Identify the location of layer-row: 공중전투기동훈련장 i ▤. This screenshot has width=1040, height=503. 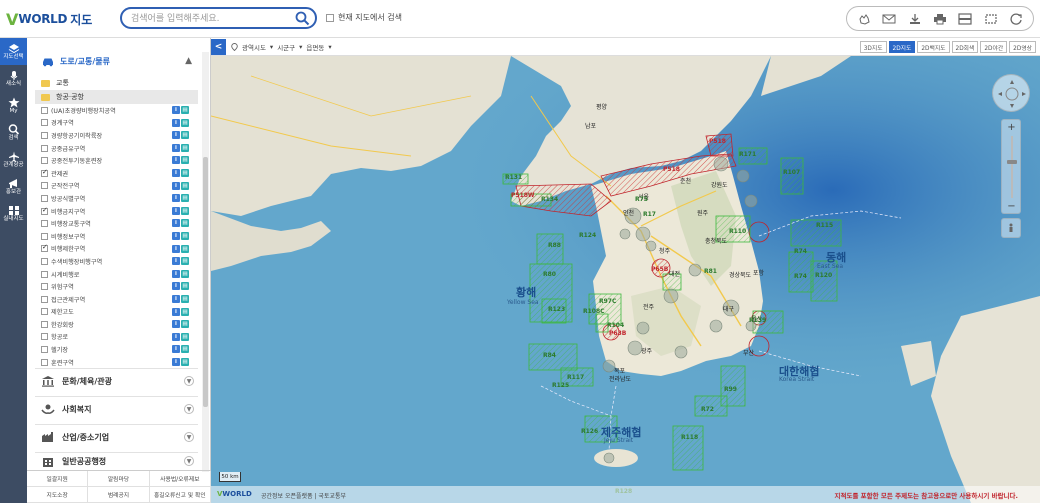
(122, 160).